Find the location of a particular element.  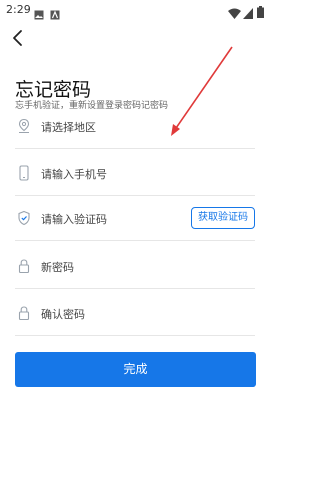

confirm-password-placeholder: 确认密码 is located at coordinates (63, 314).